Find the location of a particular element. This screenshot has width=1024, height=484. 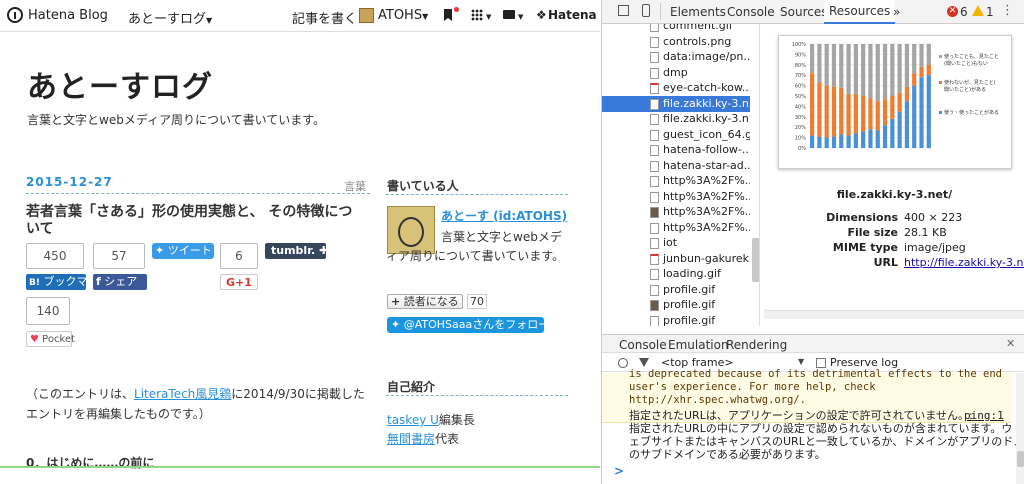

hatena-blog-brand: Hatena Blog is located at coordinates (68, 15).